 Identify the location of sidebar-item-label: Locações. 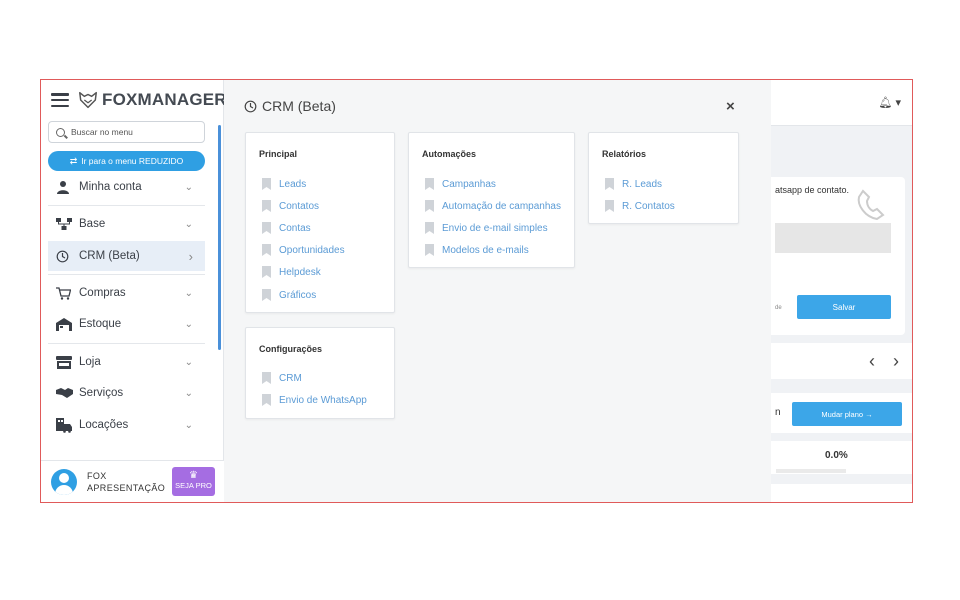
(104, 425).